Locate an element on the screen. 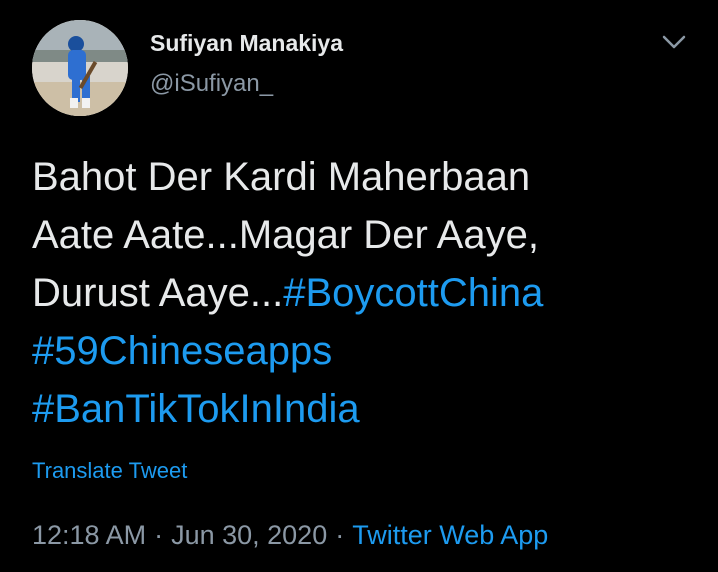 The image size is (718, 572). translate-tweet-link: Translate Tweet is located at coordinates (109, 471).